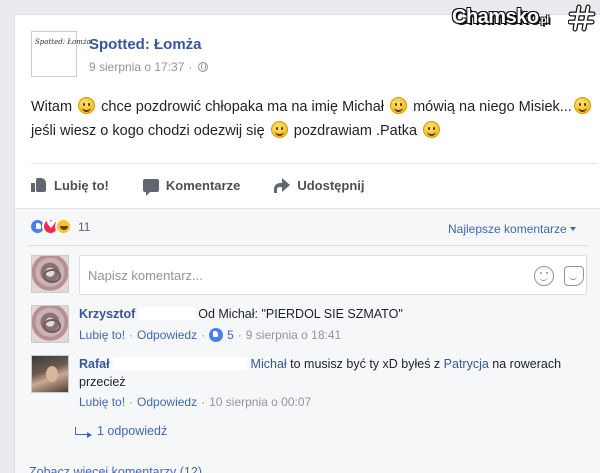  Describe the element at coordinates (572, 229) in the screenshot. I see `caret-down-icon` at that location.